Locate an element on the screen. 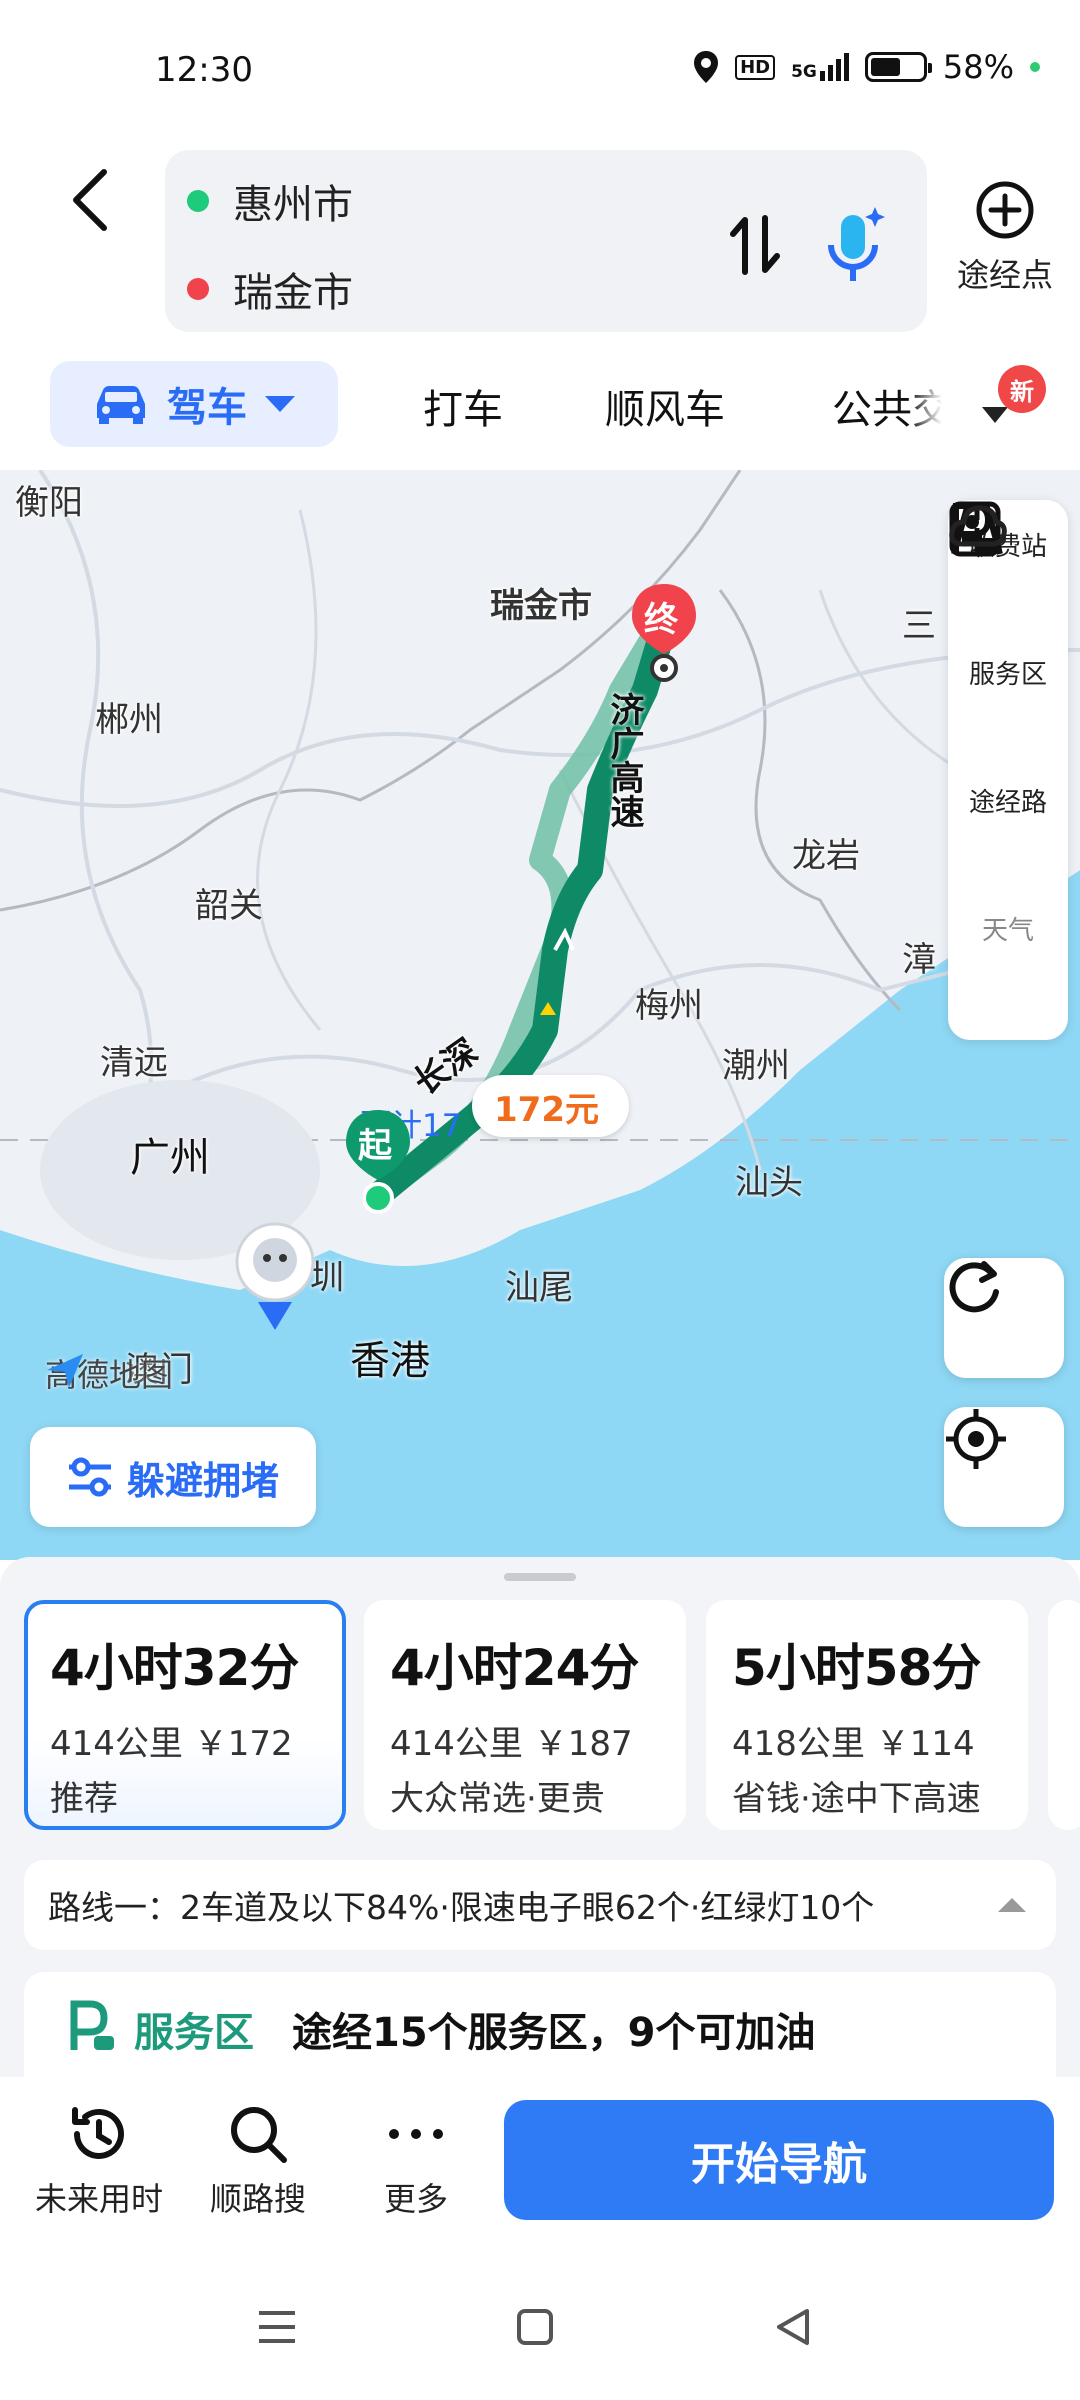 This screenshot has width=1080, height=2400. waypoint-road-toggle: 途经路 is located at coordinates (999, 703).